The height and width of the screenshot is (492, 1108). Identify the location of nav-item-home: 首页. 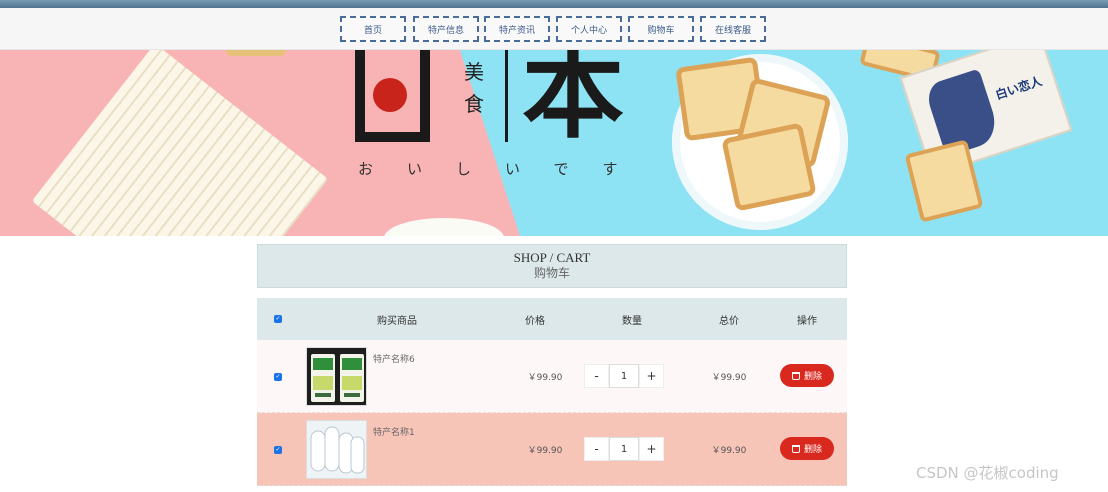
(373, 29).